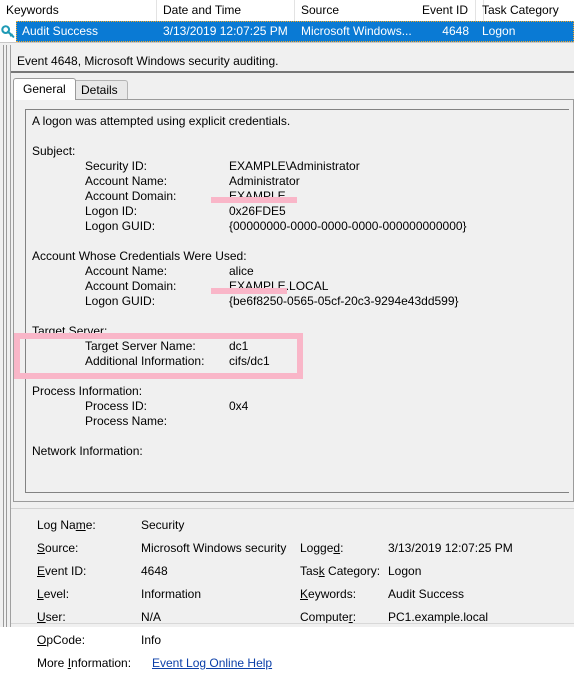 The height and width of the screenshot is (673, 574). Describe the element at coordinates (54, 151) in the screenshot. I see `section-heading-subject: Subject:` at that location.